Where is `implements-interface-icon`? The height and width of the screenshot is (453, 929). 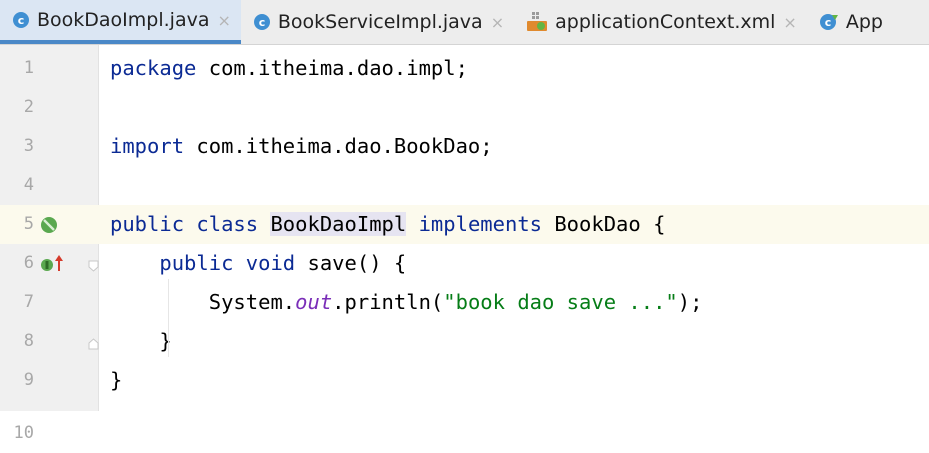
implements-interface-icon is located at coordinates (49, 227).